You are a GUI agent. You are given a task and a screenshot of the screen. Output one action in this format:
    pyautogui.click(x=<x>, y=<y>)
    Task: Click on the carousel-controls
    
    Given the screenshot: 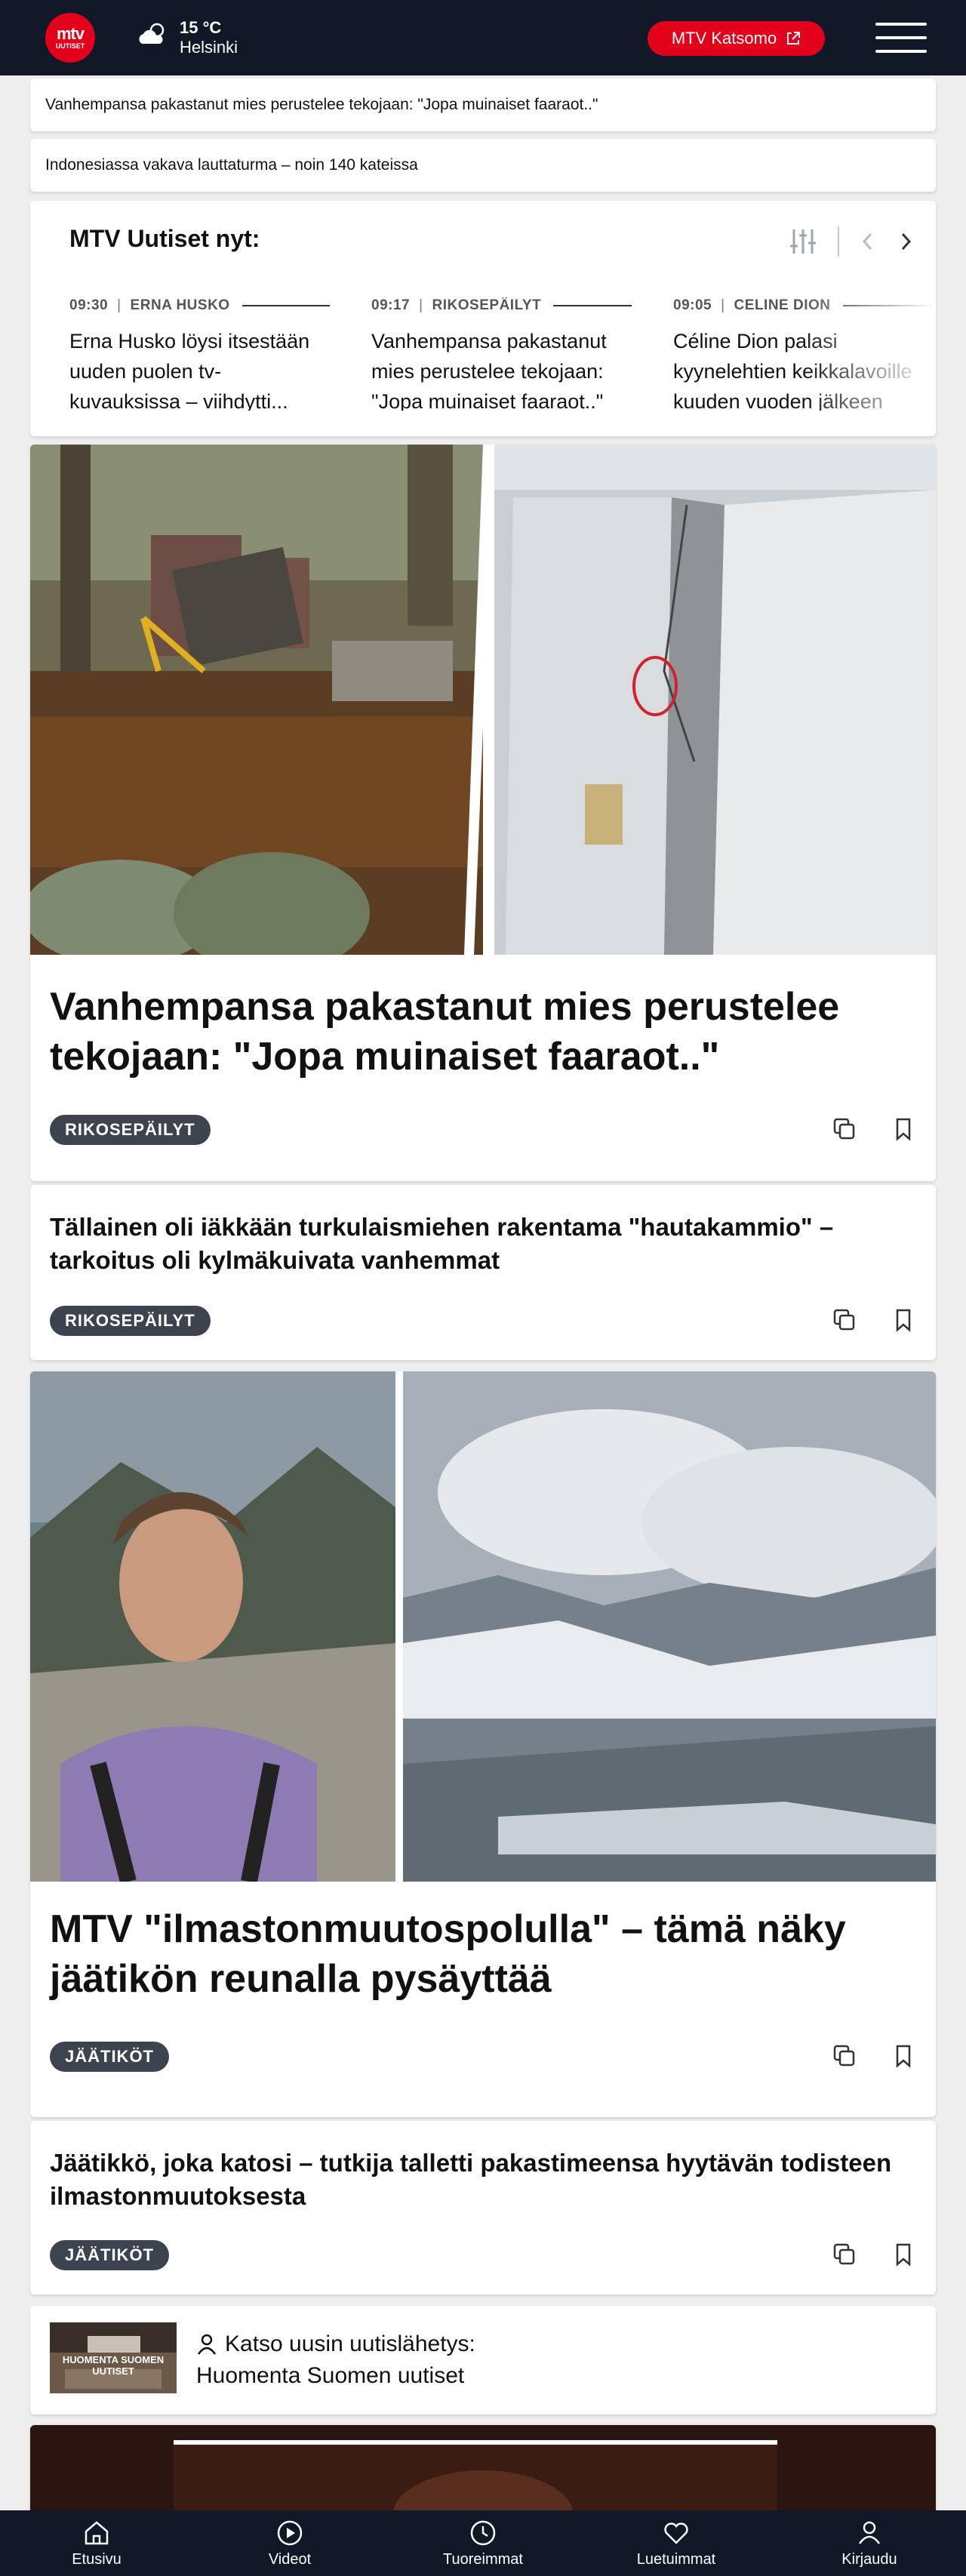 What is the action you would take?
    pyautogui.click(x=851, y=241)
    